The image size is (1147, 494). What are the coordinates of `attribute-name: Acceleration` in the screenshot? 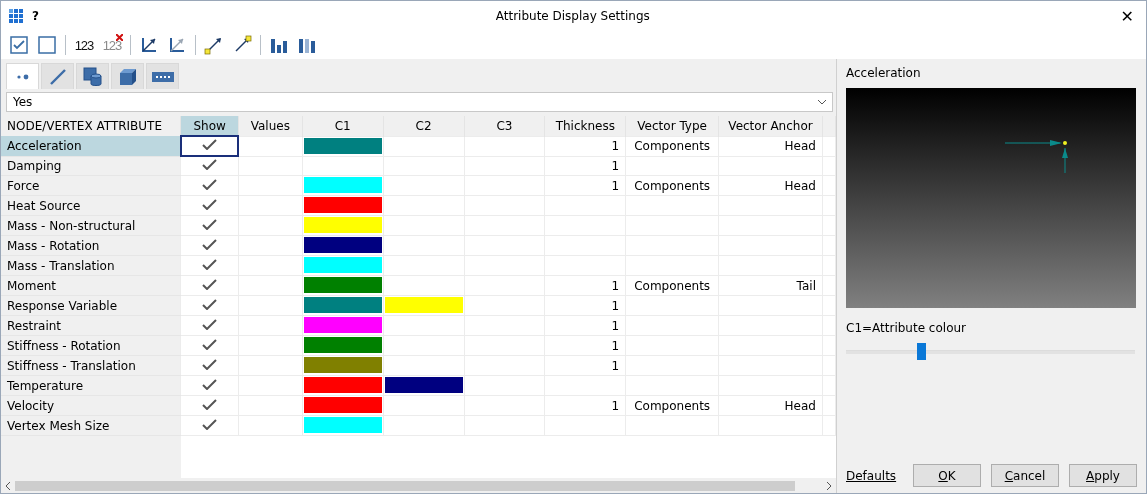 It's located at (91, 146).